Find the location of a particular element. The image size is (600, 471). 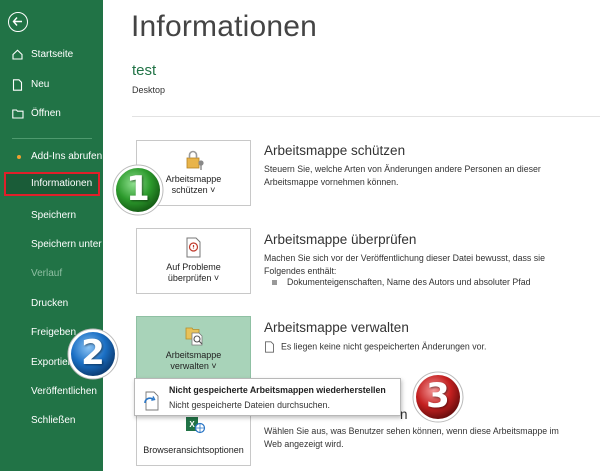

nav-speichern: Speichern is located at coordinates (51, 216).